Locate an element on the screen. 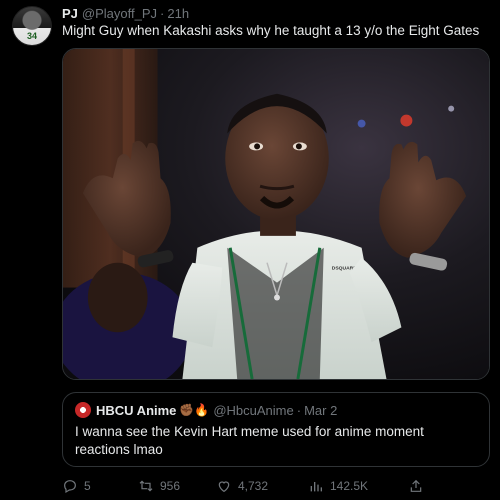  share-button is located at coordinates (419, 486).